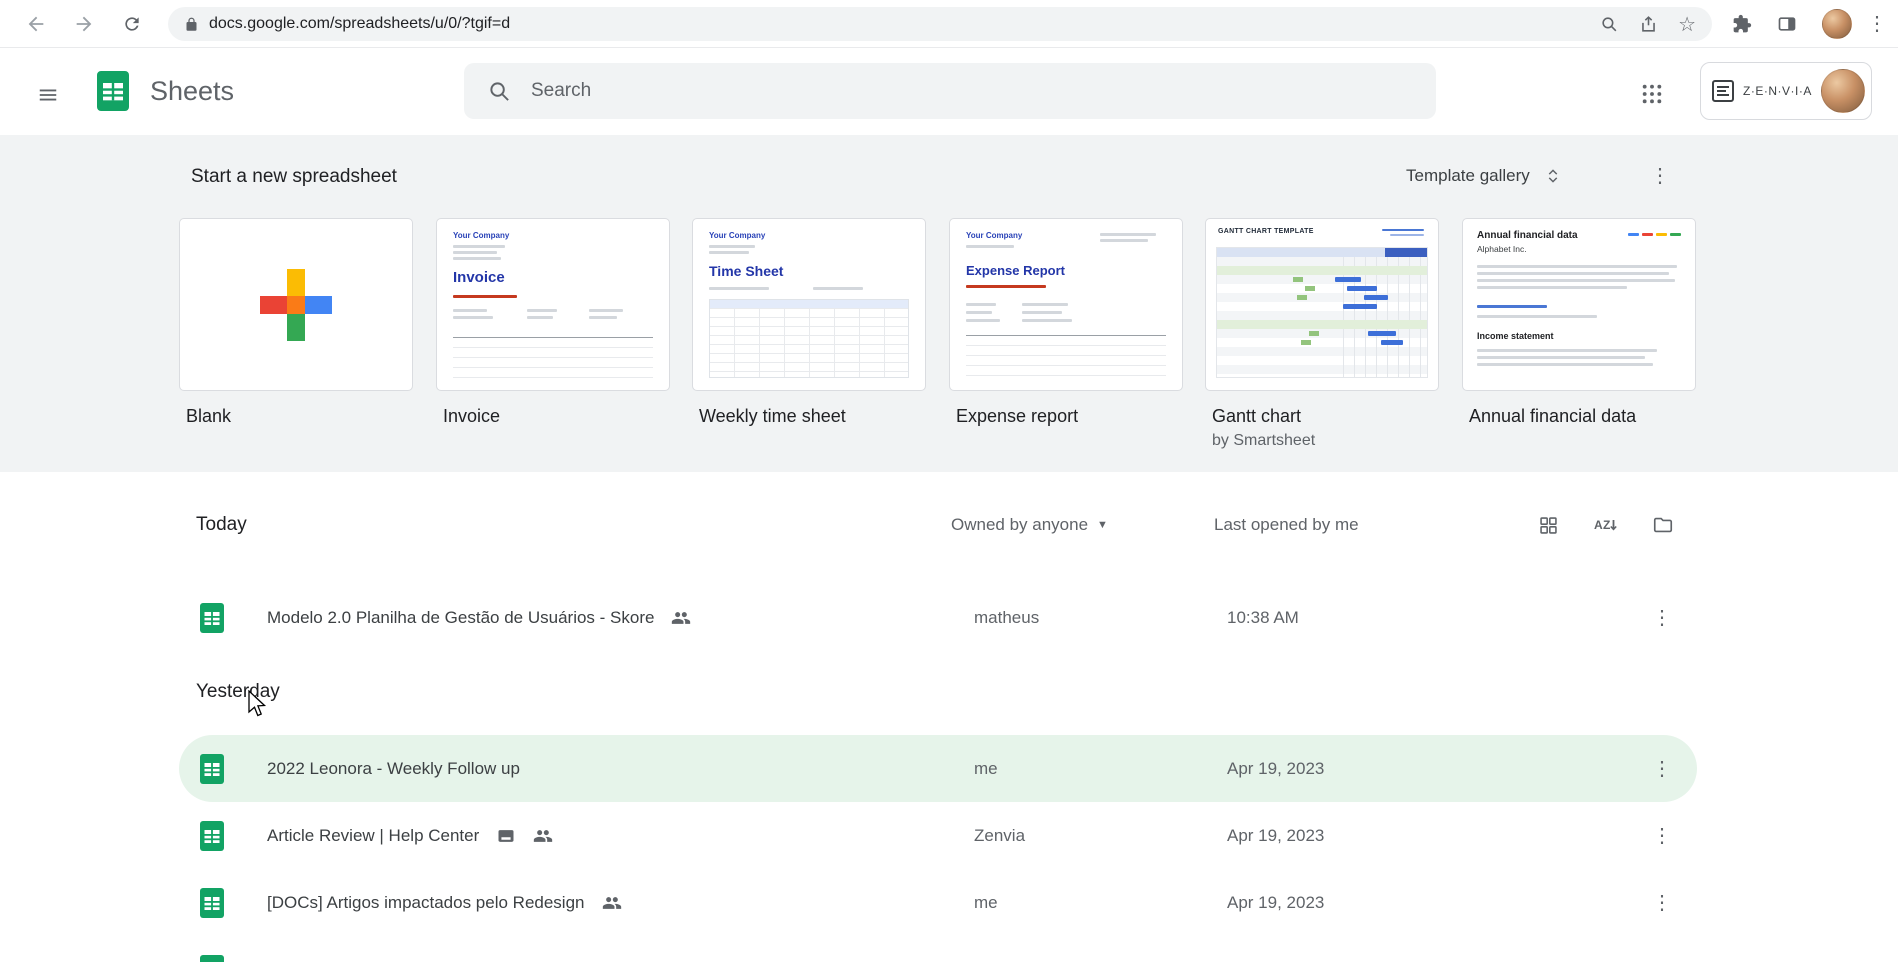 Image resolution: width=1898 pixels, height=962 pixels. Describe the element at coordinates (1264, 440) in the screenshot. I see `template-sublabel: by Smartsheet` at that location.